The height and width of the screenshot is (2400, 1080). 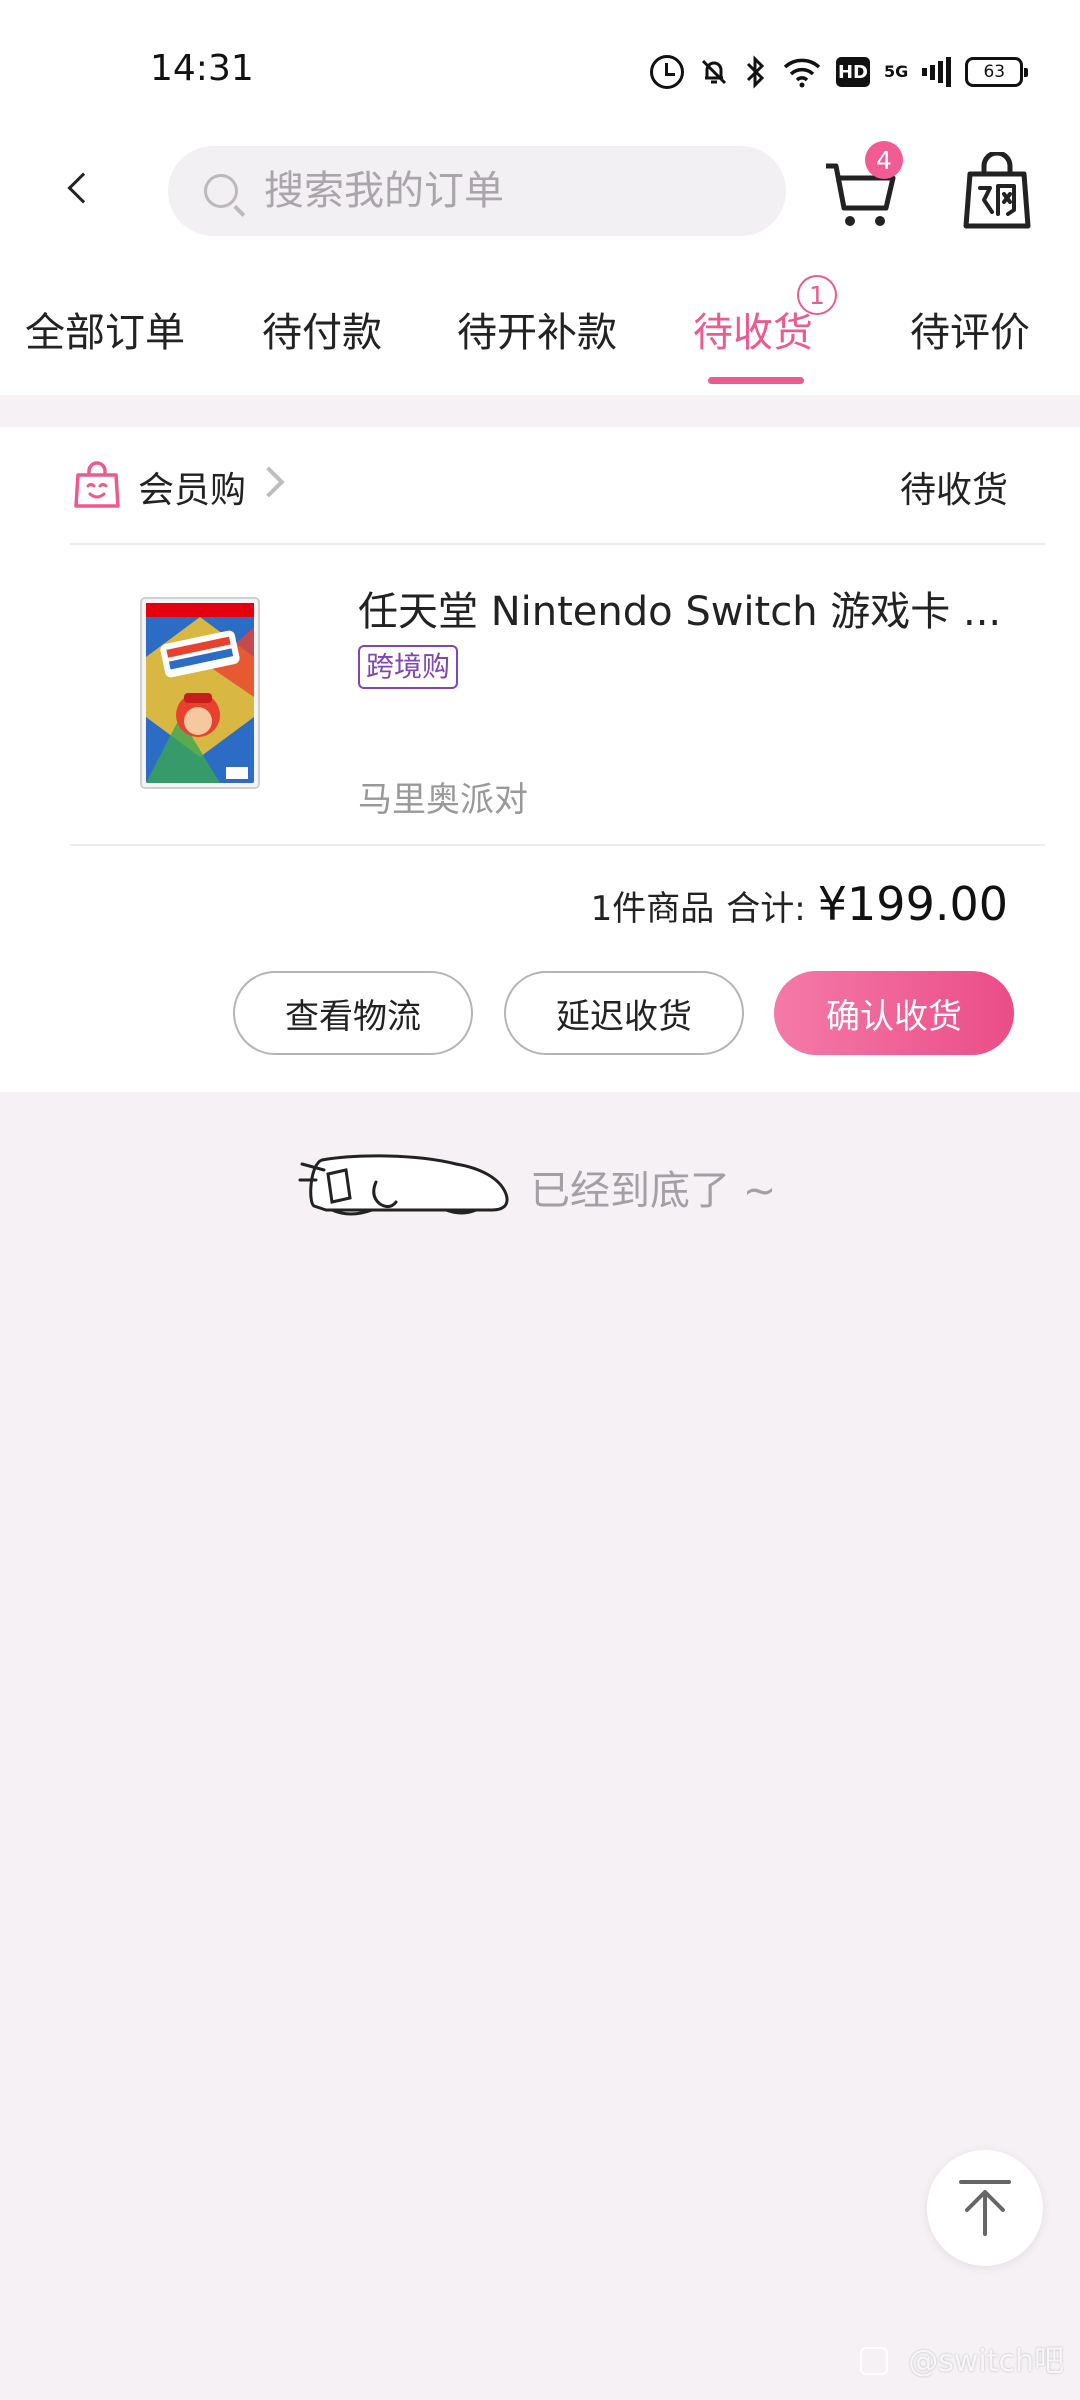 I want to click on active-tab-indicator, so click(x=756, y=380).